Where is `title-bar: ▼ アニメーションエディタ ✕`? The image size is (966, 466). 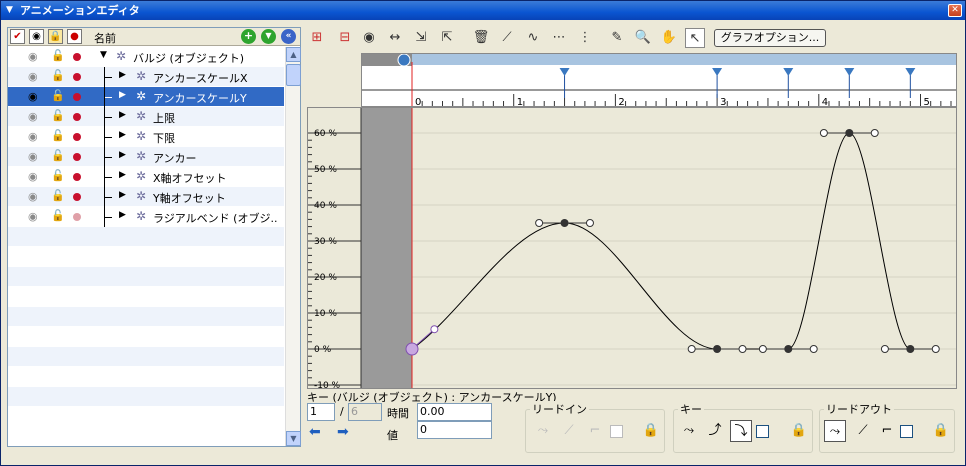 title-bar: ▼ アニメーションエディタ ✕ is located at coordinates (483, 10).